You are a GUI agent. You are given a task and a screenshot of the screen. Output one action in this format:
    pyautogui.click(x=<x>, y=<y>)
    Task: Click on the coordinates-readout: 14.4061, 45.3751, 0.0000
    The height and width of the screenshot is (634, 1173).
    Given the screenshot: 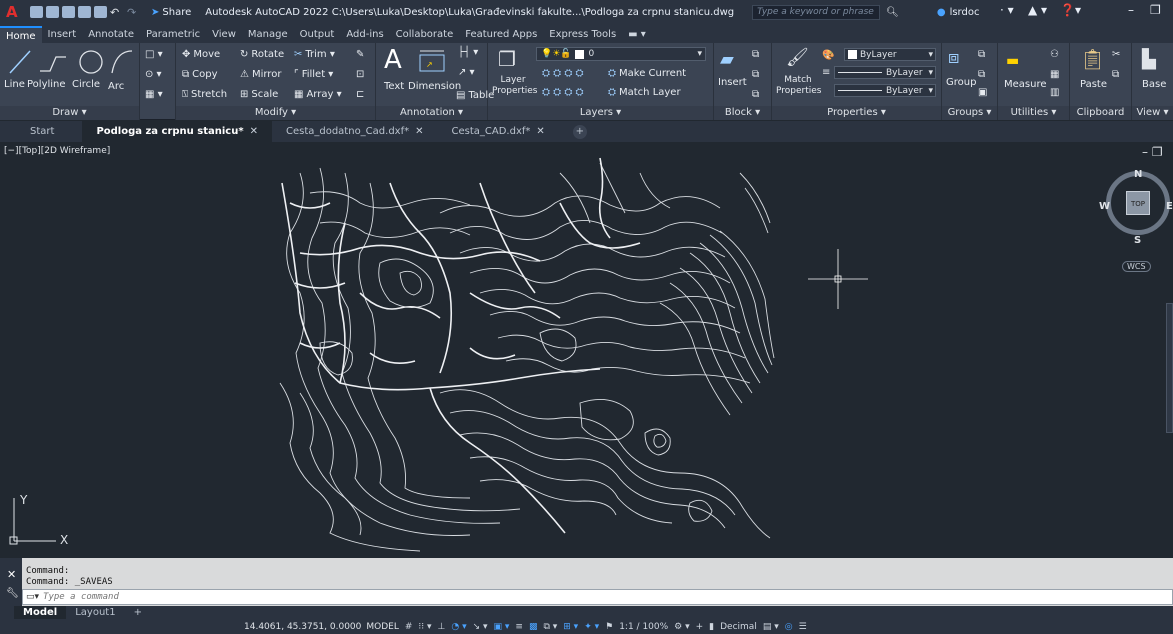 What is the action you would take?
    pyautogui.click(x=302, y=627)
    